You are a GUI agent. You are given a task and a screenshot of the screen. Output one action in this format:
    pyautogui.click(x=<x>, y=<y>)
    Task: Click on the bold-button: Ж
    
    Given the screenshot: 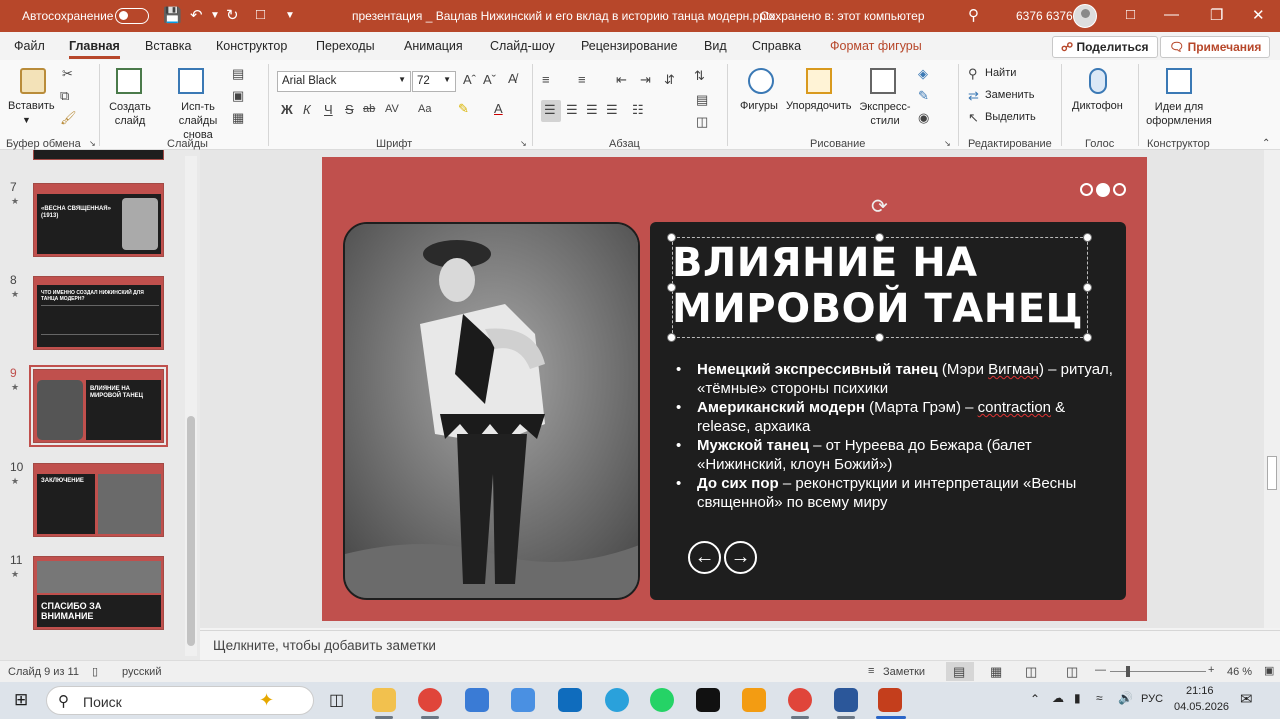 What is the action you would take?
    pyautogui.click(x=287, y=109)
    